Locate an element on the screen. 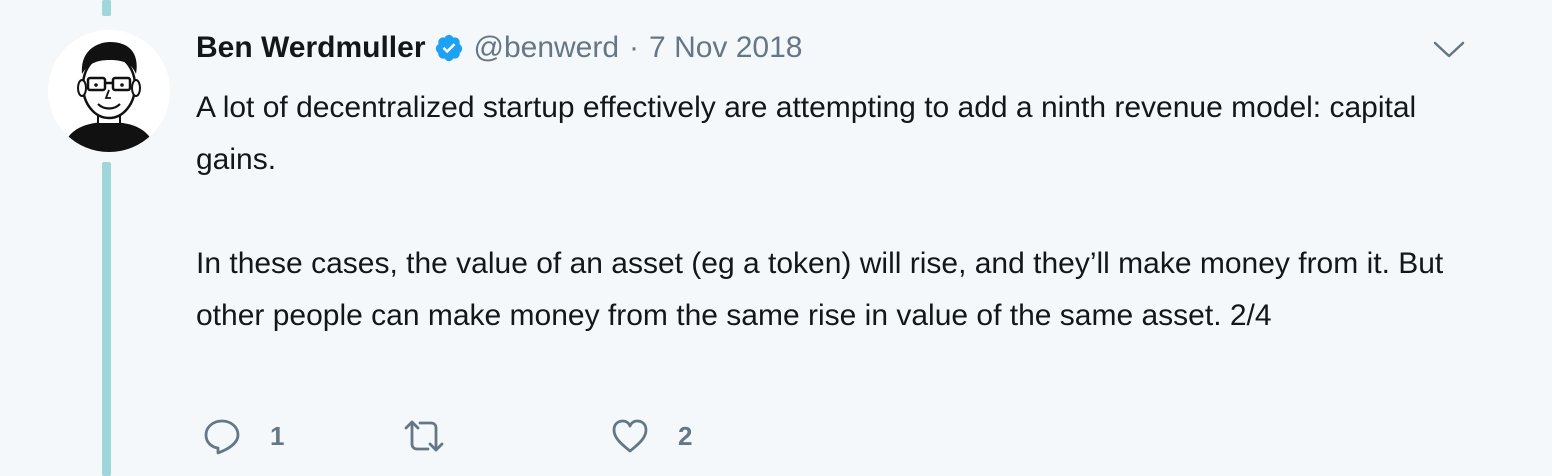  tweet-header: Ben Werdmuller @benwerd · 7 Nov 2018 is located at coordinates (846, 48).